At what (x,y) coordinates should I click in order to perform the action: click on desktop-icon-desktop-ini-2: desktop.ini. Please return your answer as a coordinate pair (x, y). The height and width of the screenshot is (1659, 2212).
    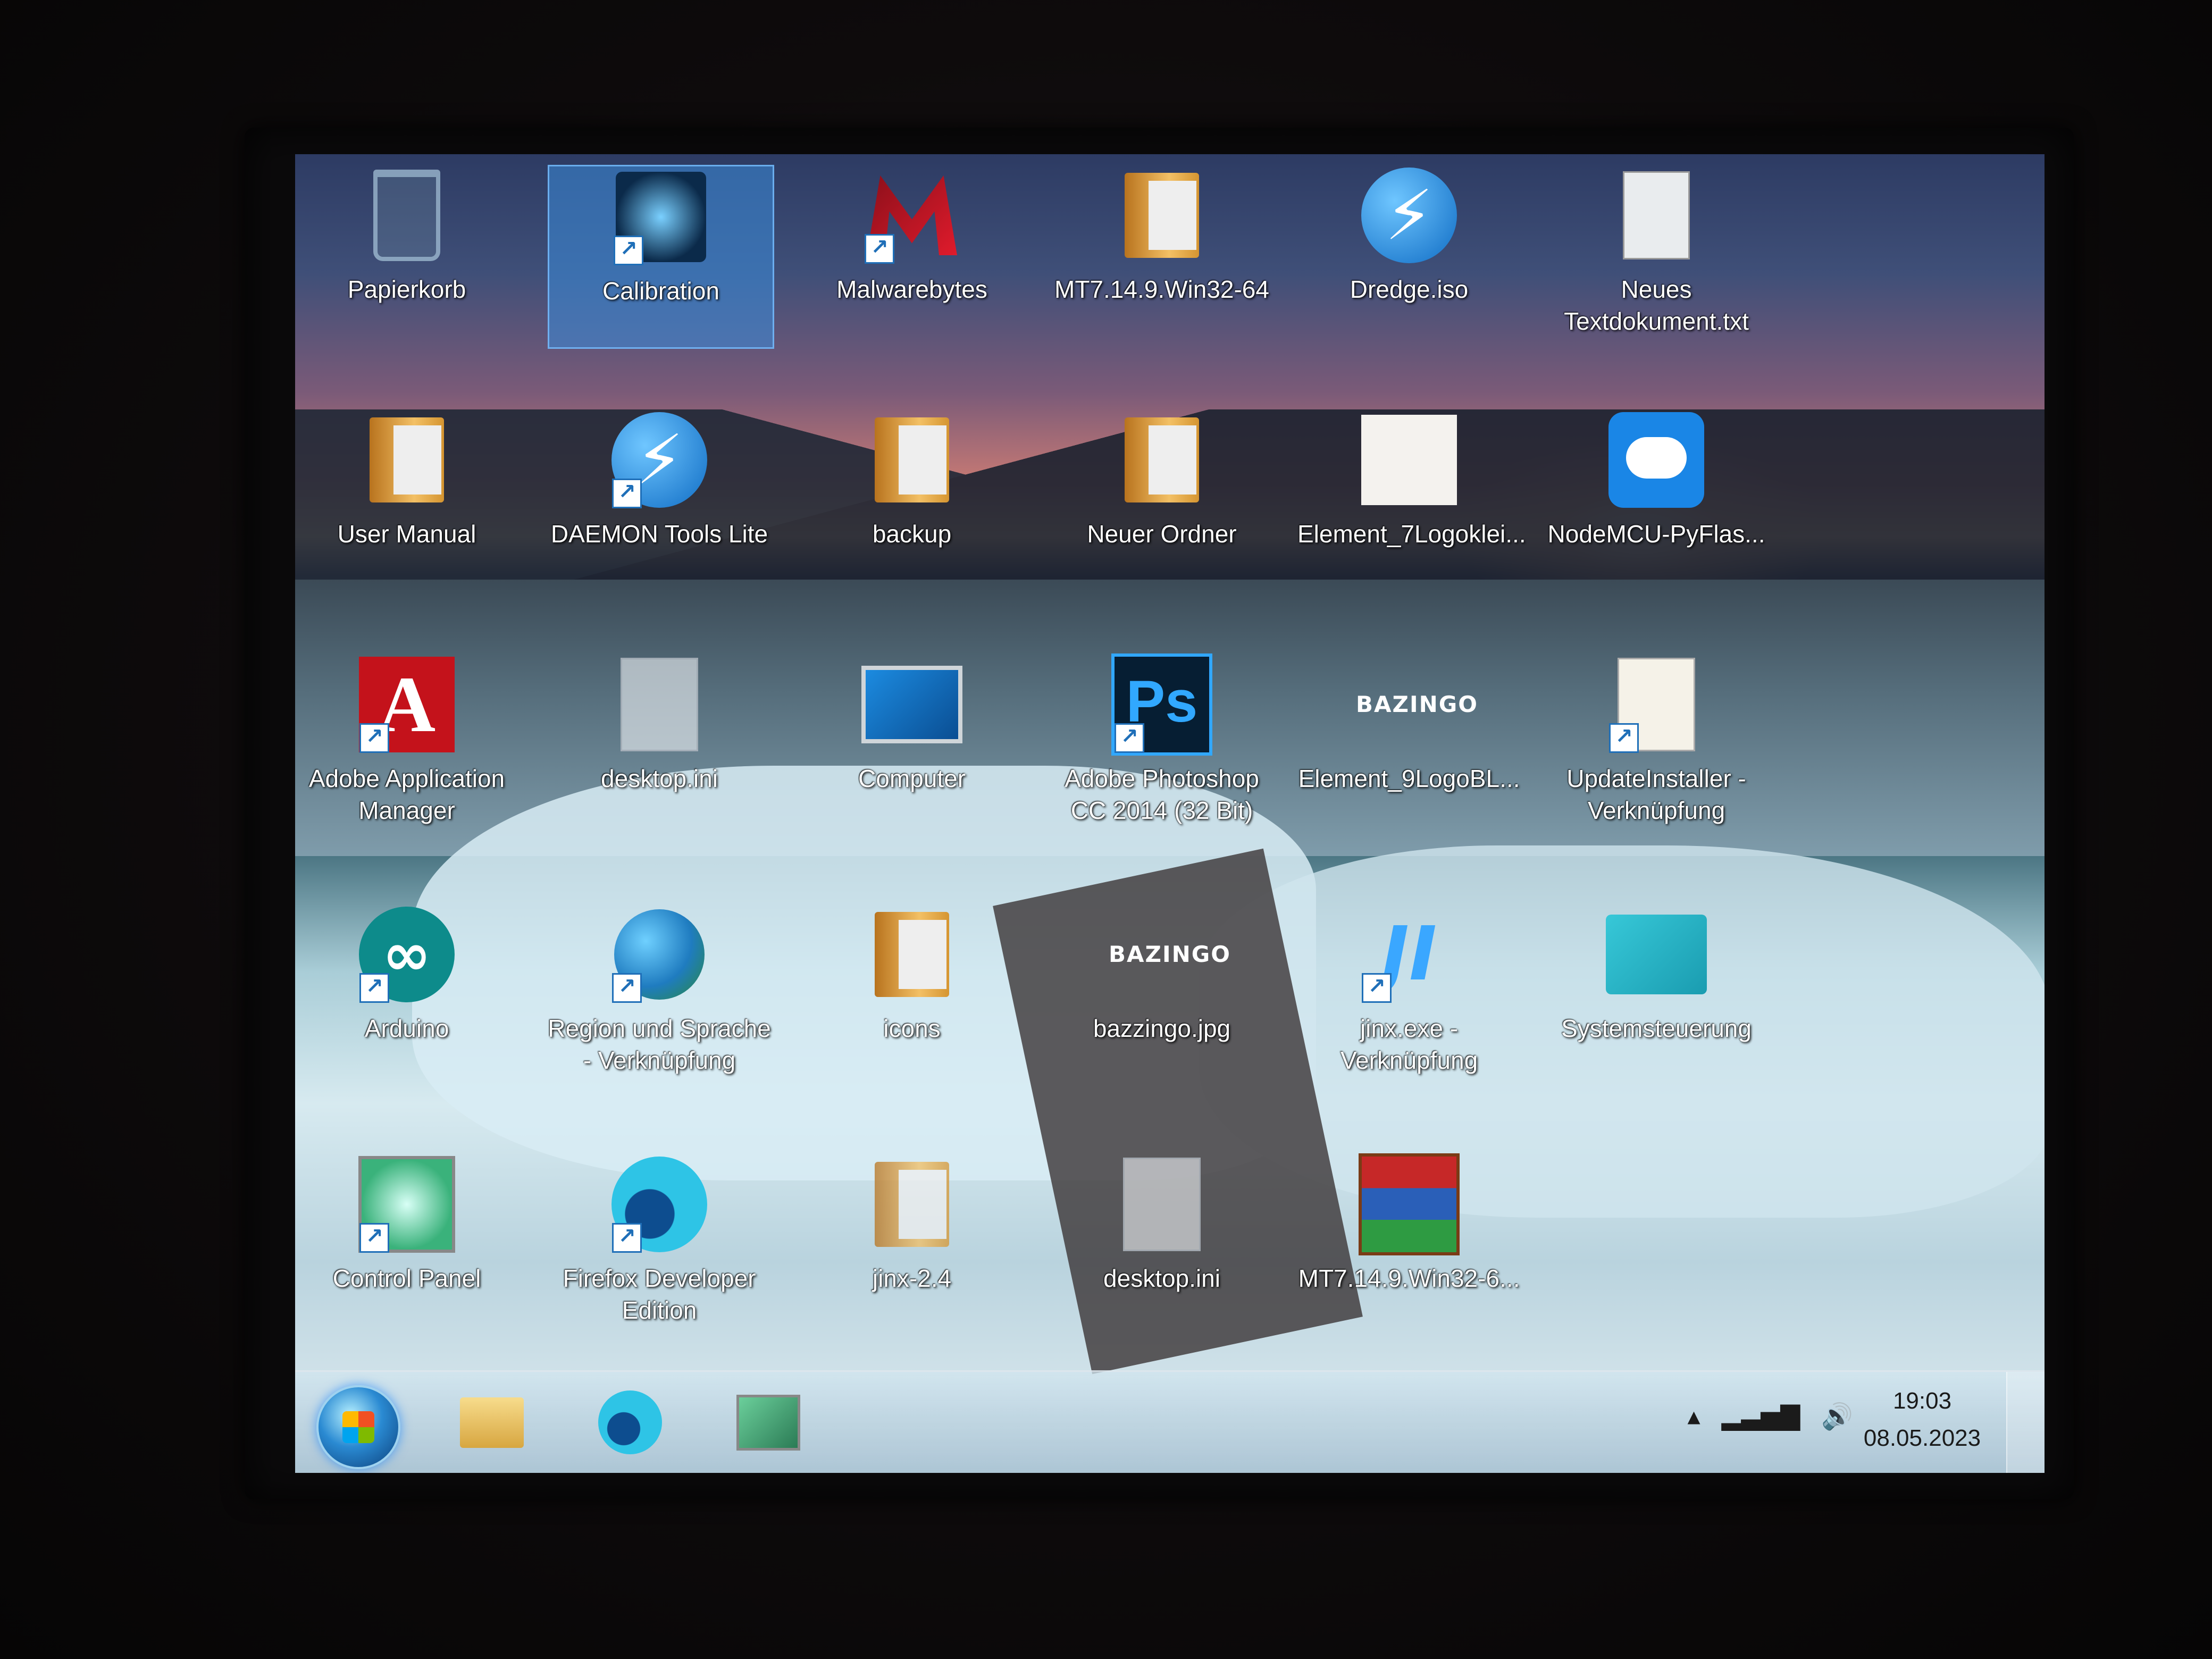
    Looking at the image, I should click on (1161, 1244).